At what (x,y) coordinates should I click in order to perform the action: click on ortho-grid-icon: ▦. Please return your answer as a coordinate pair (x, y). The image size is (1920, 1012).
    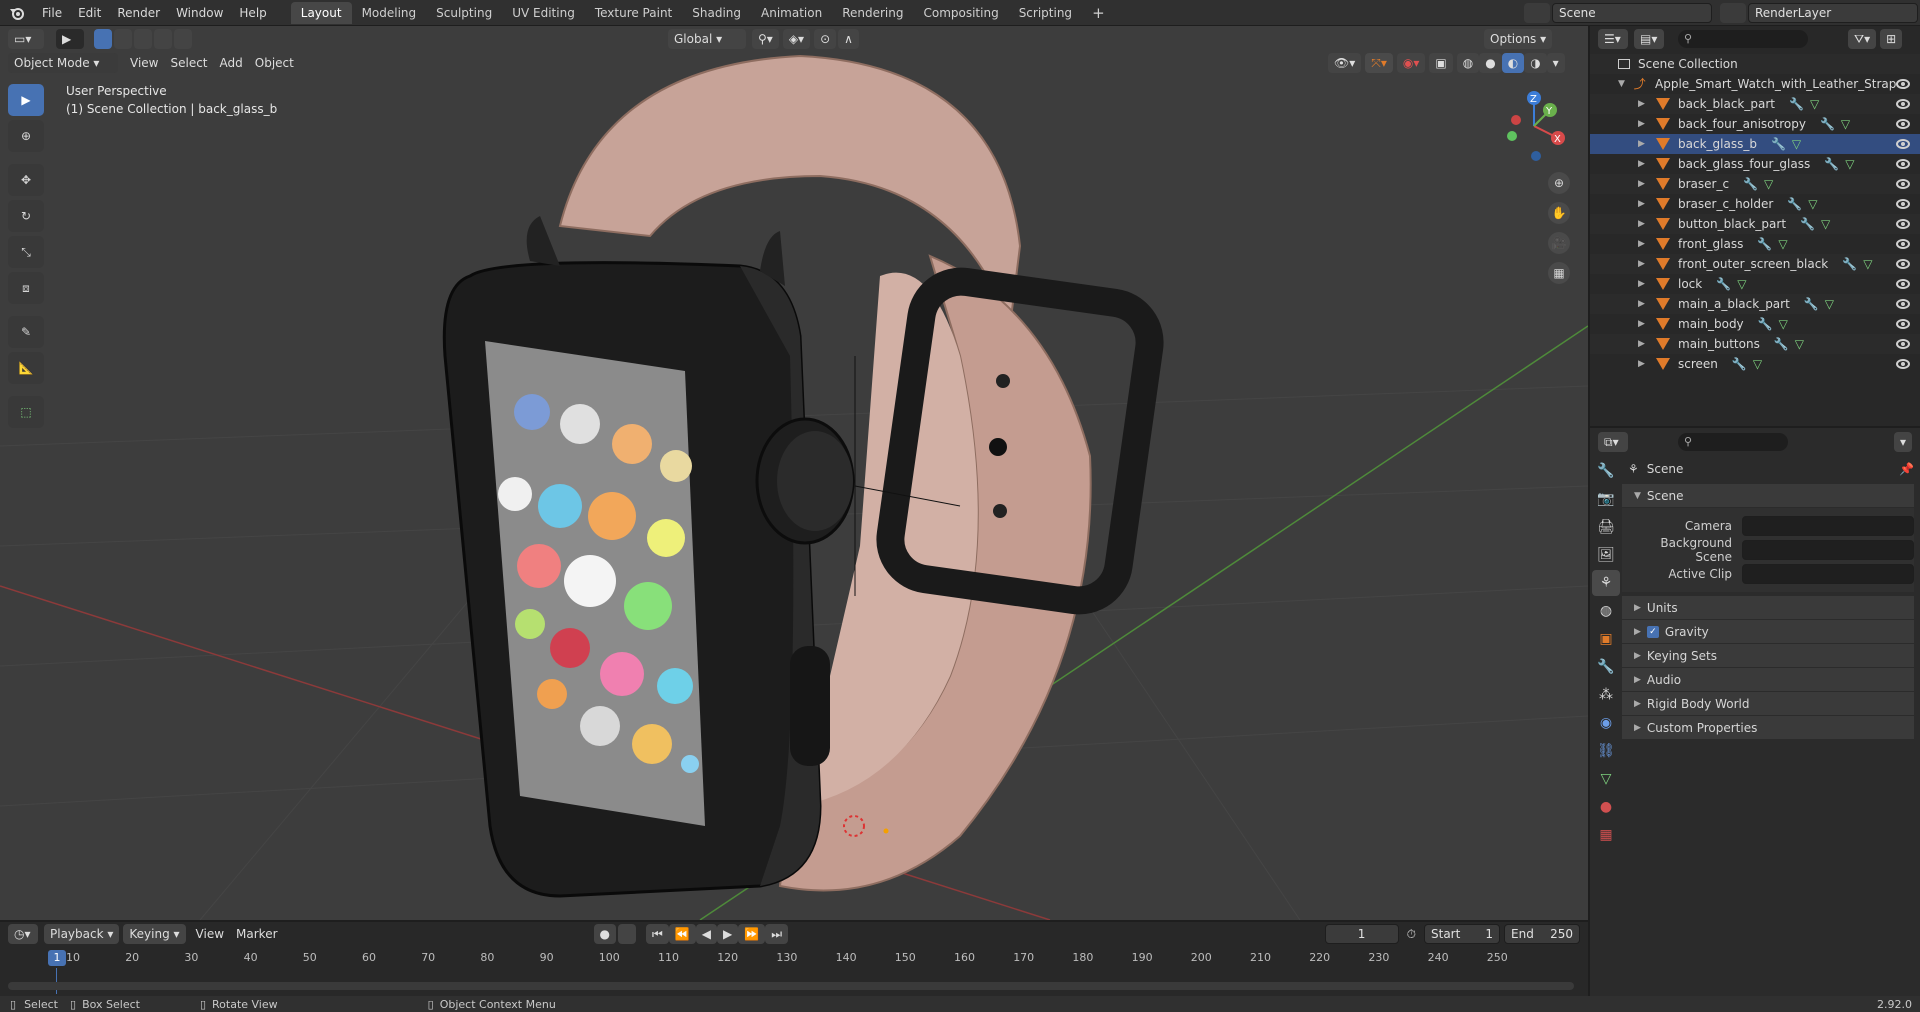
    Looking at the image, I should click on (1559, 273).